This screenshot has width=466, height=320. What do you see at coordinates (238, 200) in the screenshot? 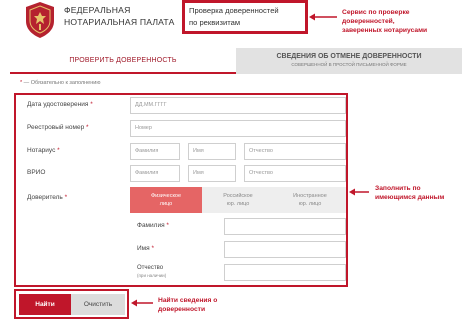
I see `principal-type-russian-legal: Российское юр. лицо` at bounding box center [238, 200].